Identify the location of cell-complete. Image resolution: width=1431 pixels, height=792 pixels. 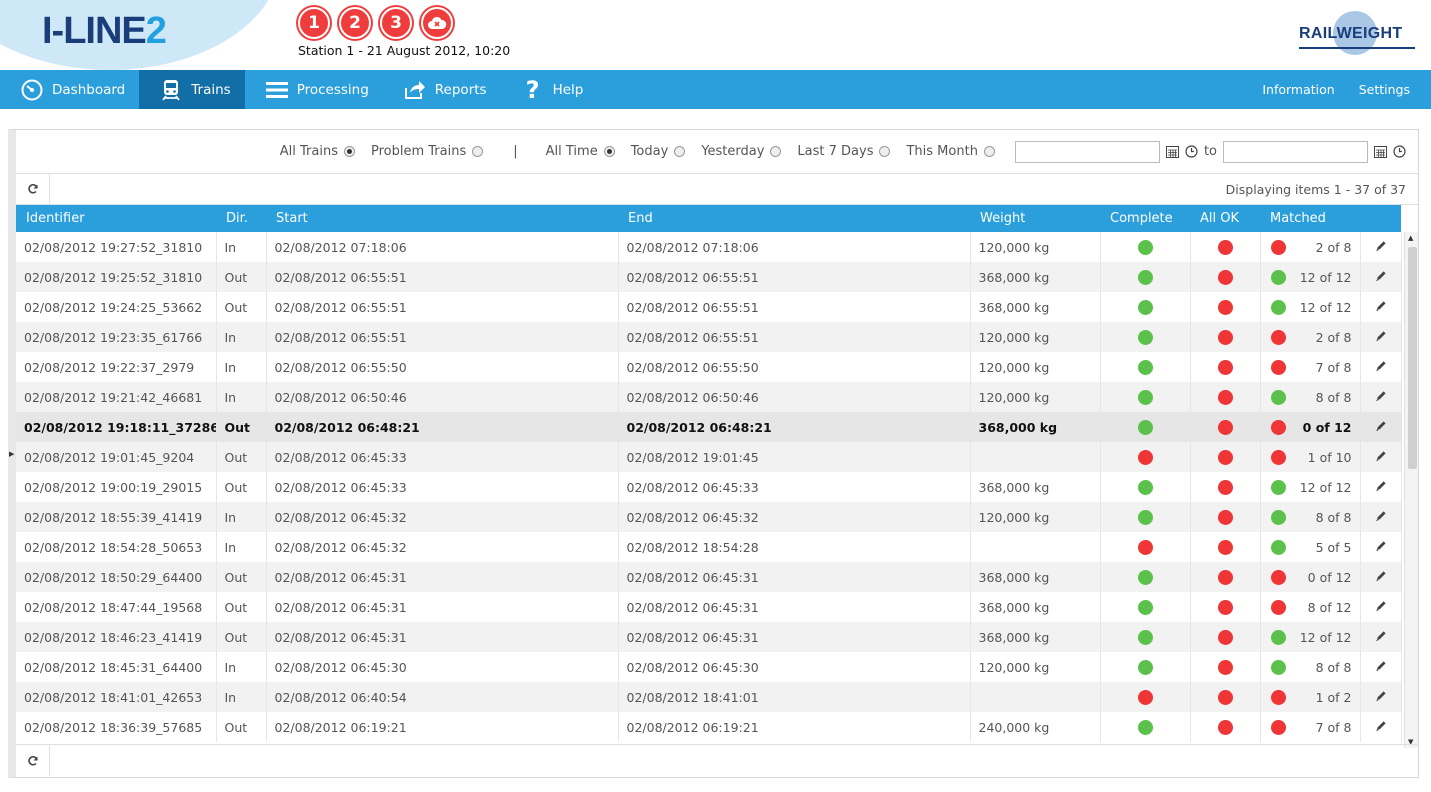
(1145, 247).